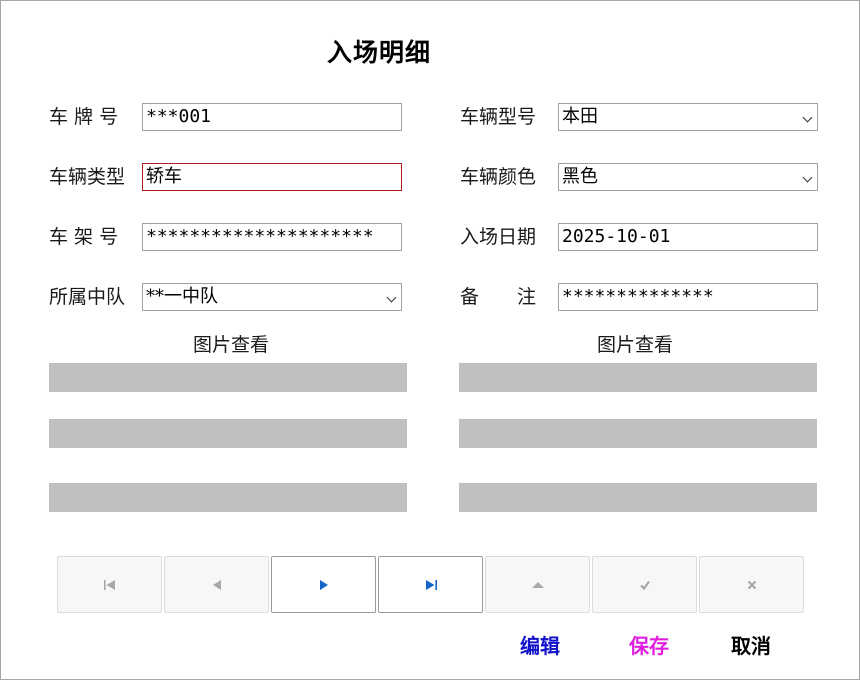 Image resolution: width=860 pixels, height=680 pixels. What do you see at coordinates (498, 177) in the screenshot?
I see `vehicle-color-label: 车辆颜色` at bounding box center [498, 177].